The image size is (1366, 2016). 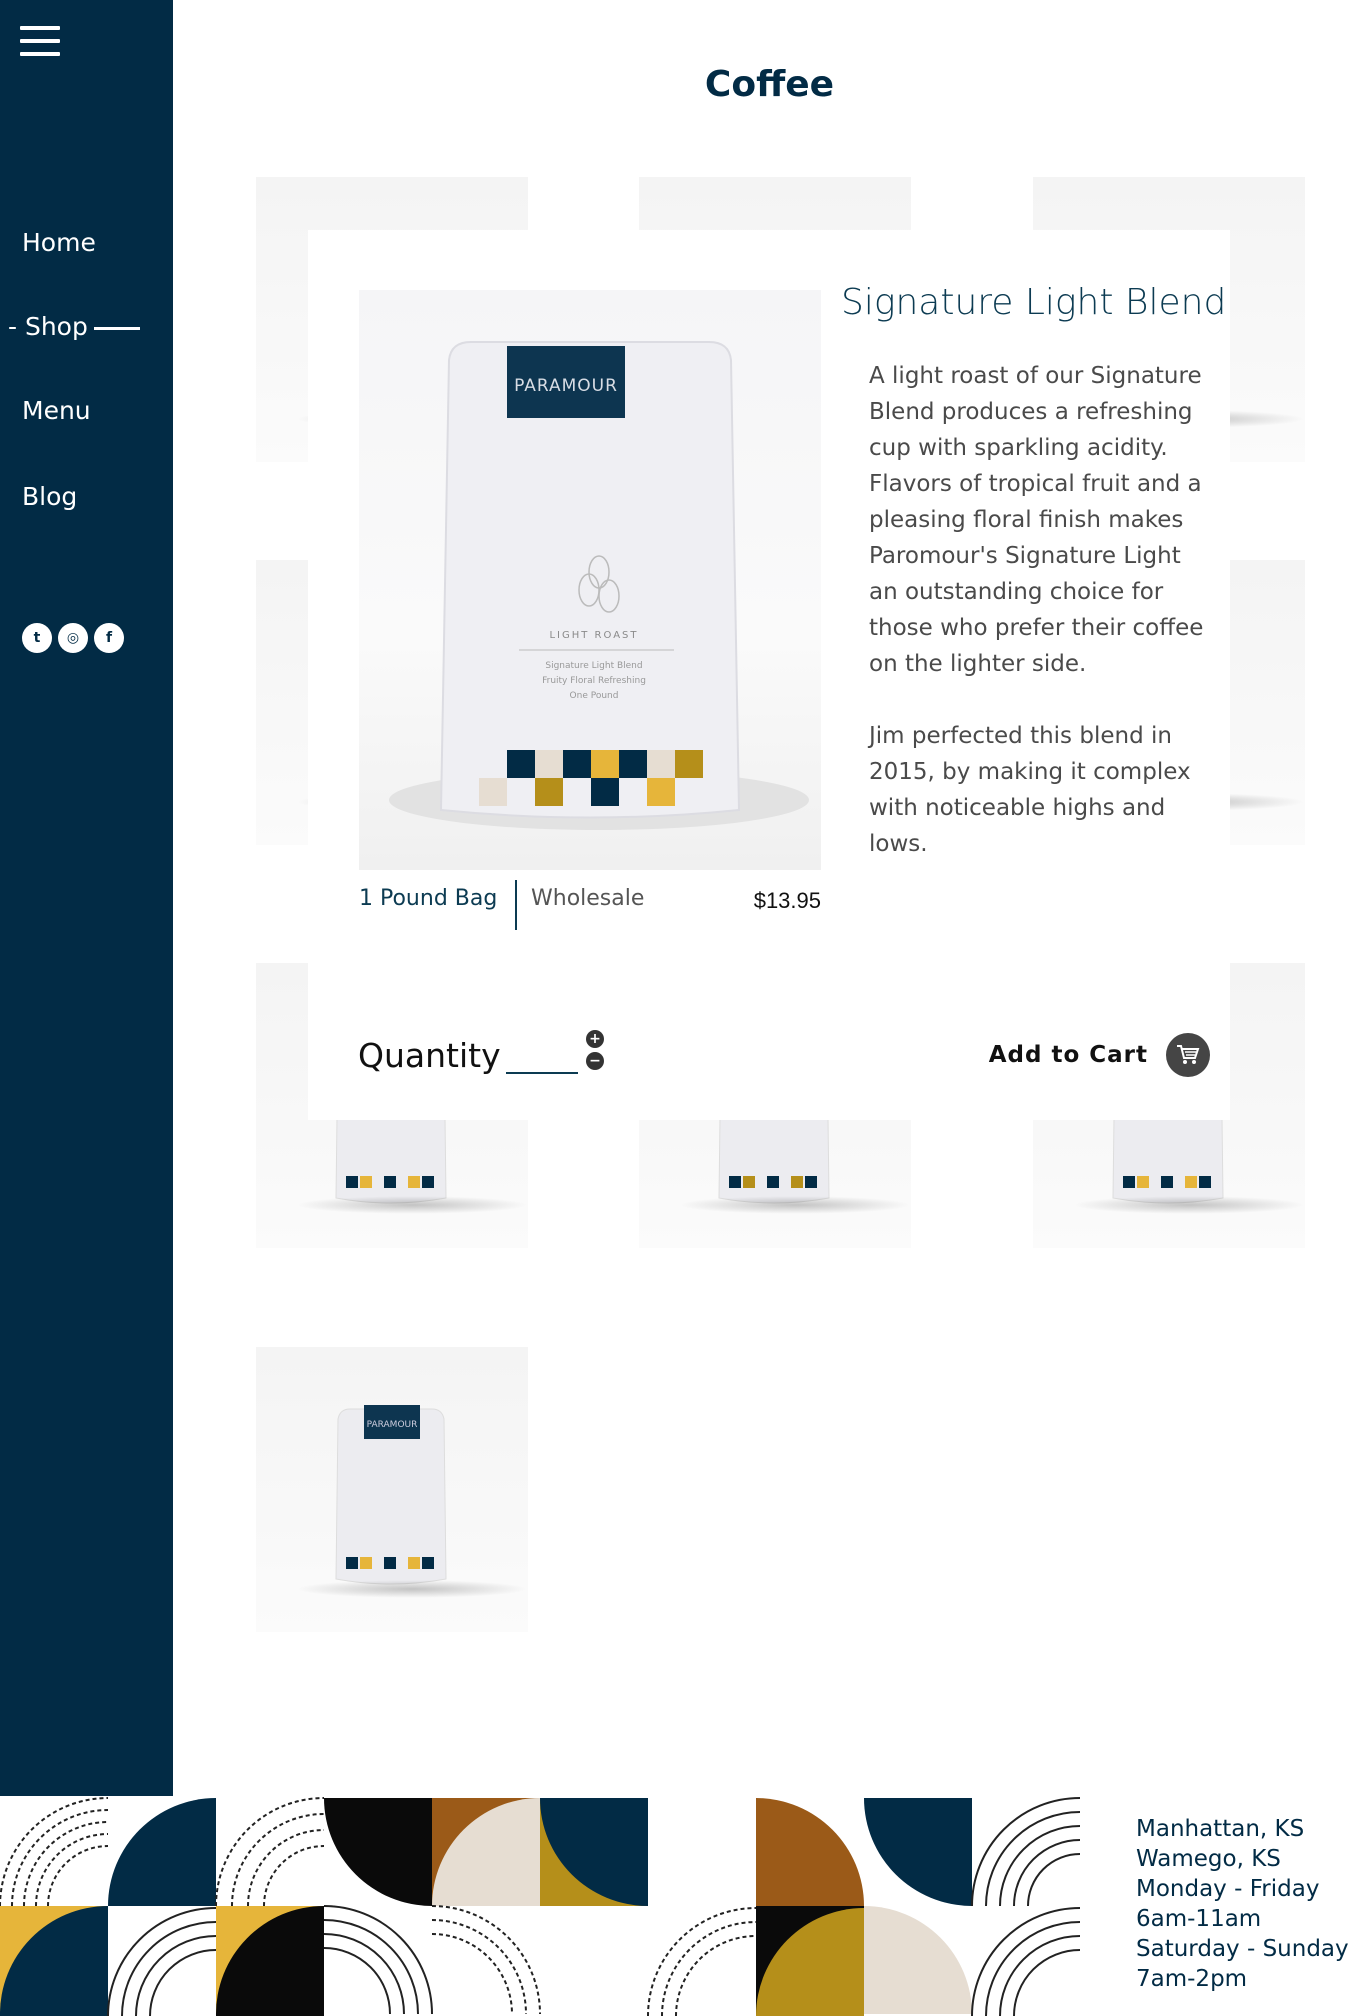 What do you see at coordinates (769, 84) in the screenshot?
I see `page-title: Coffee` at bounding box center [769, 84].